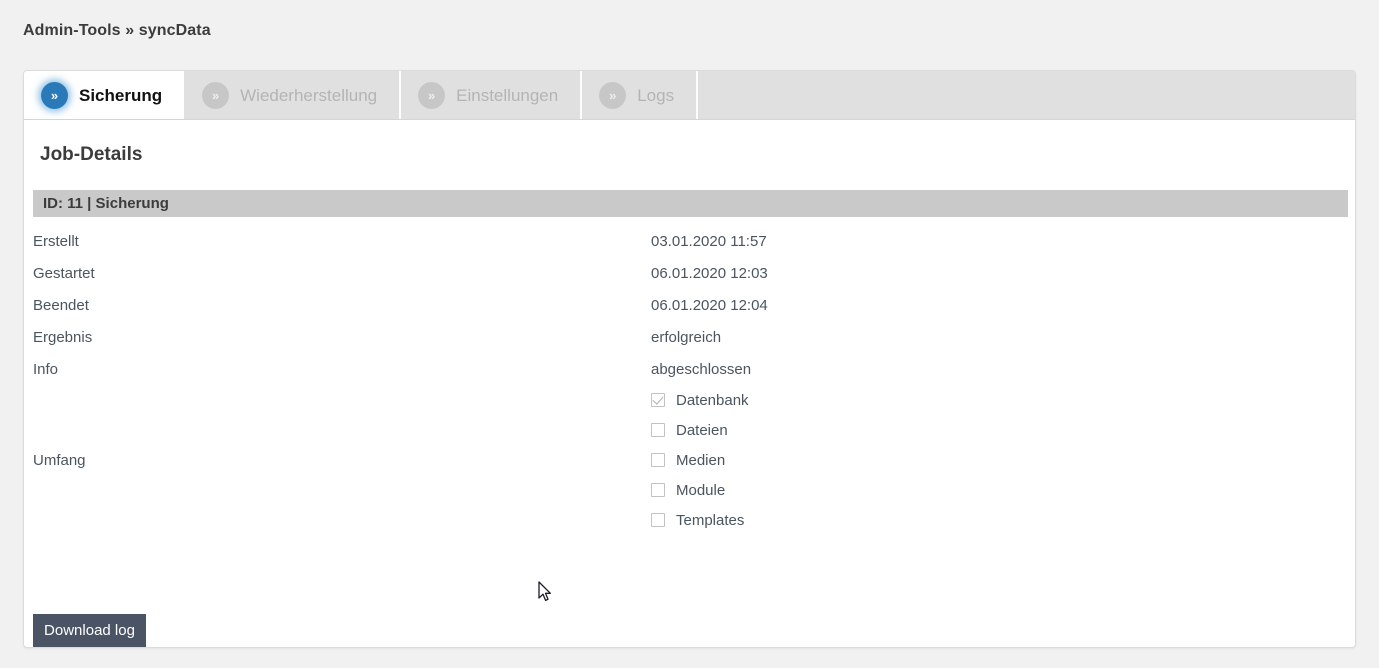 Image resolution: width=1379 pixels, height=668 pixels. I want to click on checkbox-datenbank, so click(658, 400).